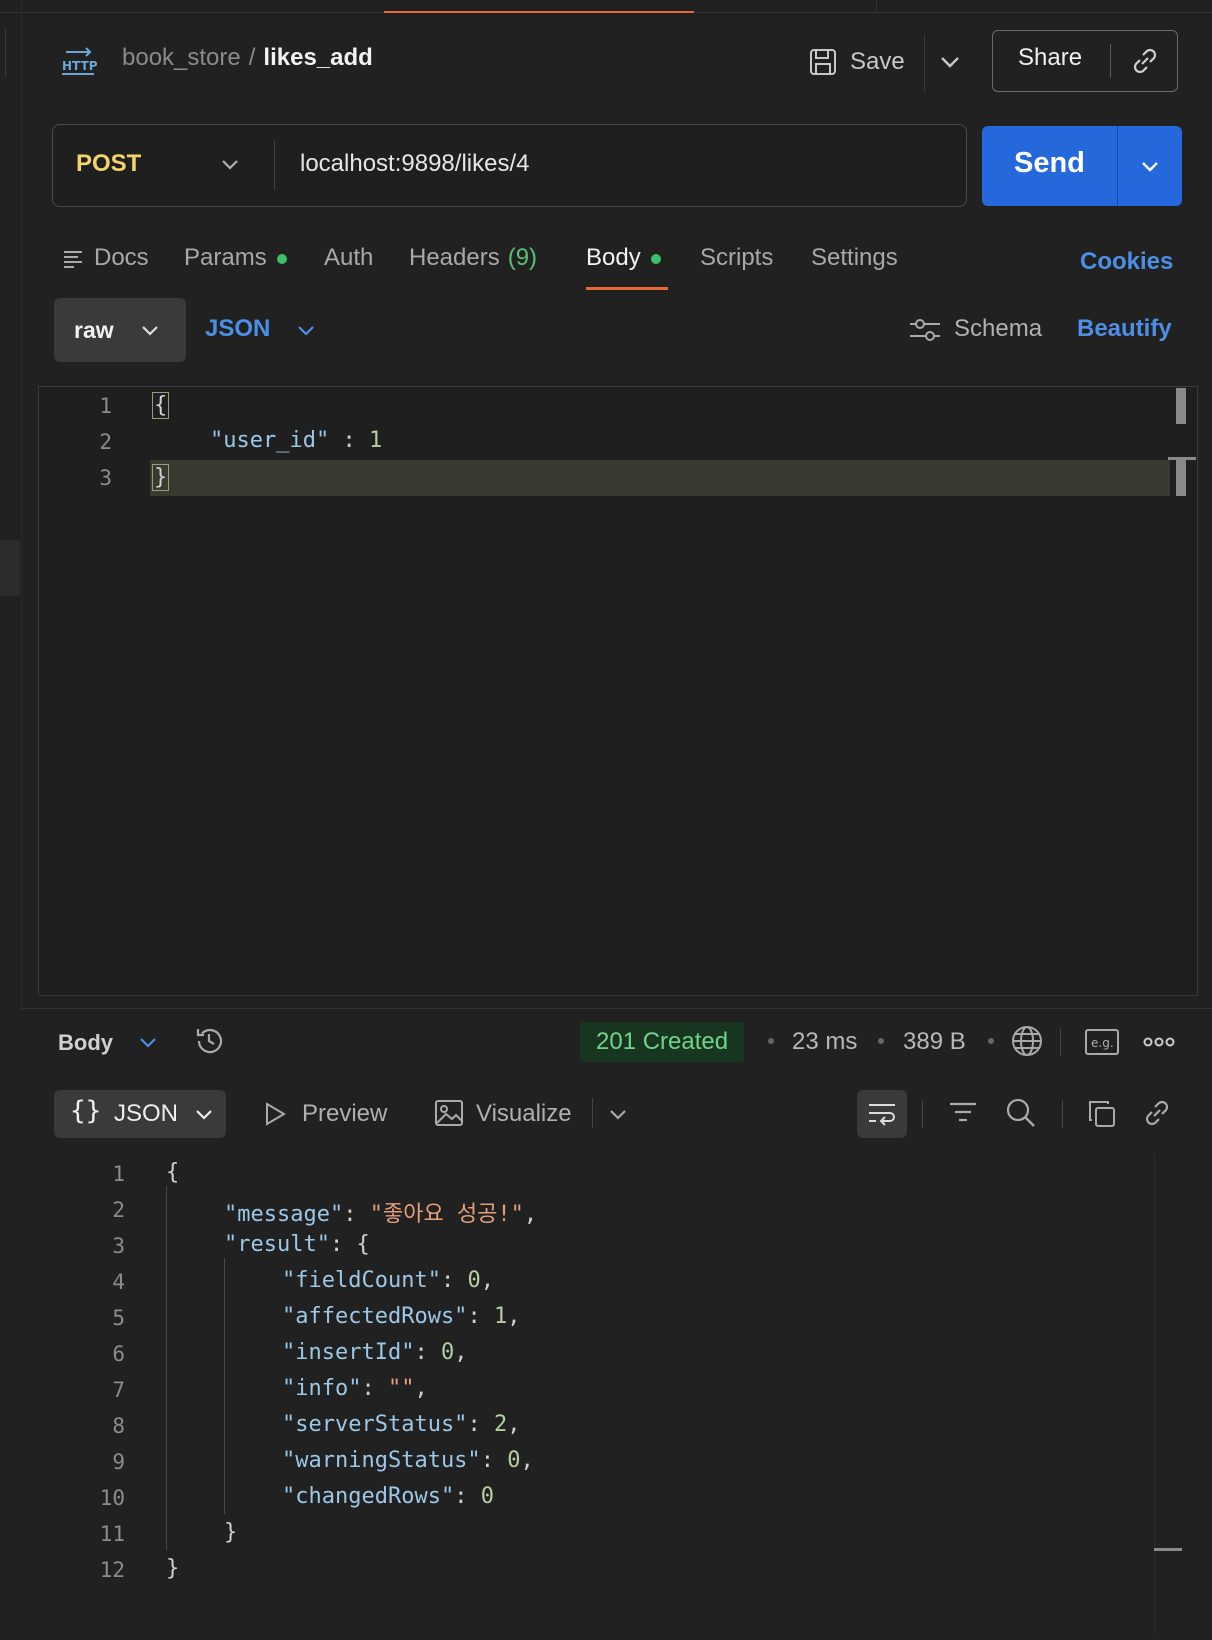 The width and height of the screenshot is (1212, 1640). I want to click on save-label: Save, so click(877, 61).